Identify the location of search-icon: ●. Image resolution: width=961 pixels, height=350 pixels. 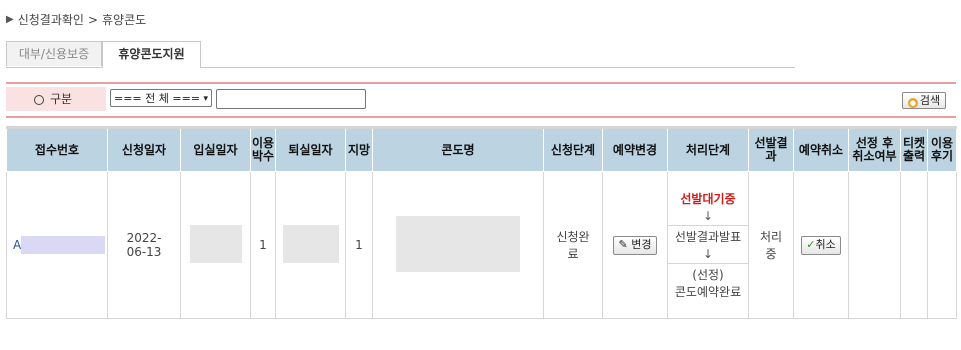
(912, 103).